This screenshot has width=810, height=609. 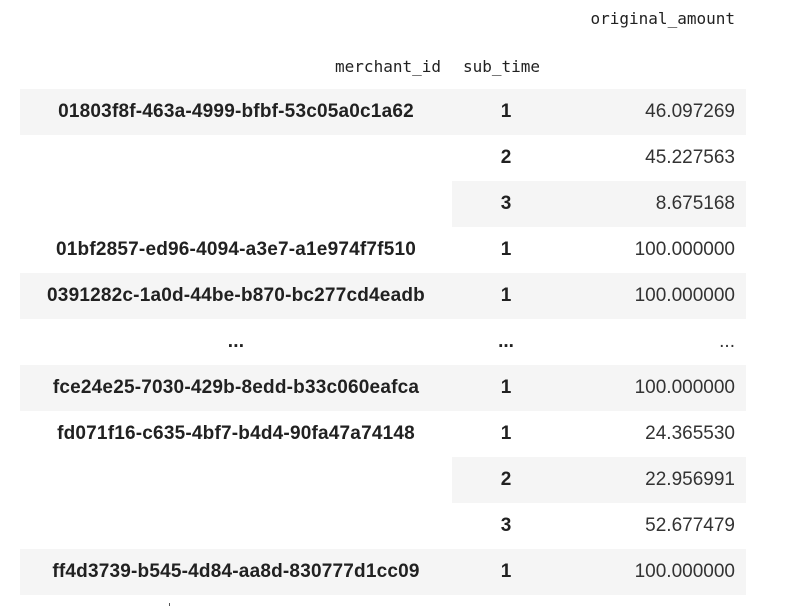 I want to click on index-header-sub-time: sub_time, so click(x=502, y=66).